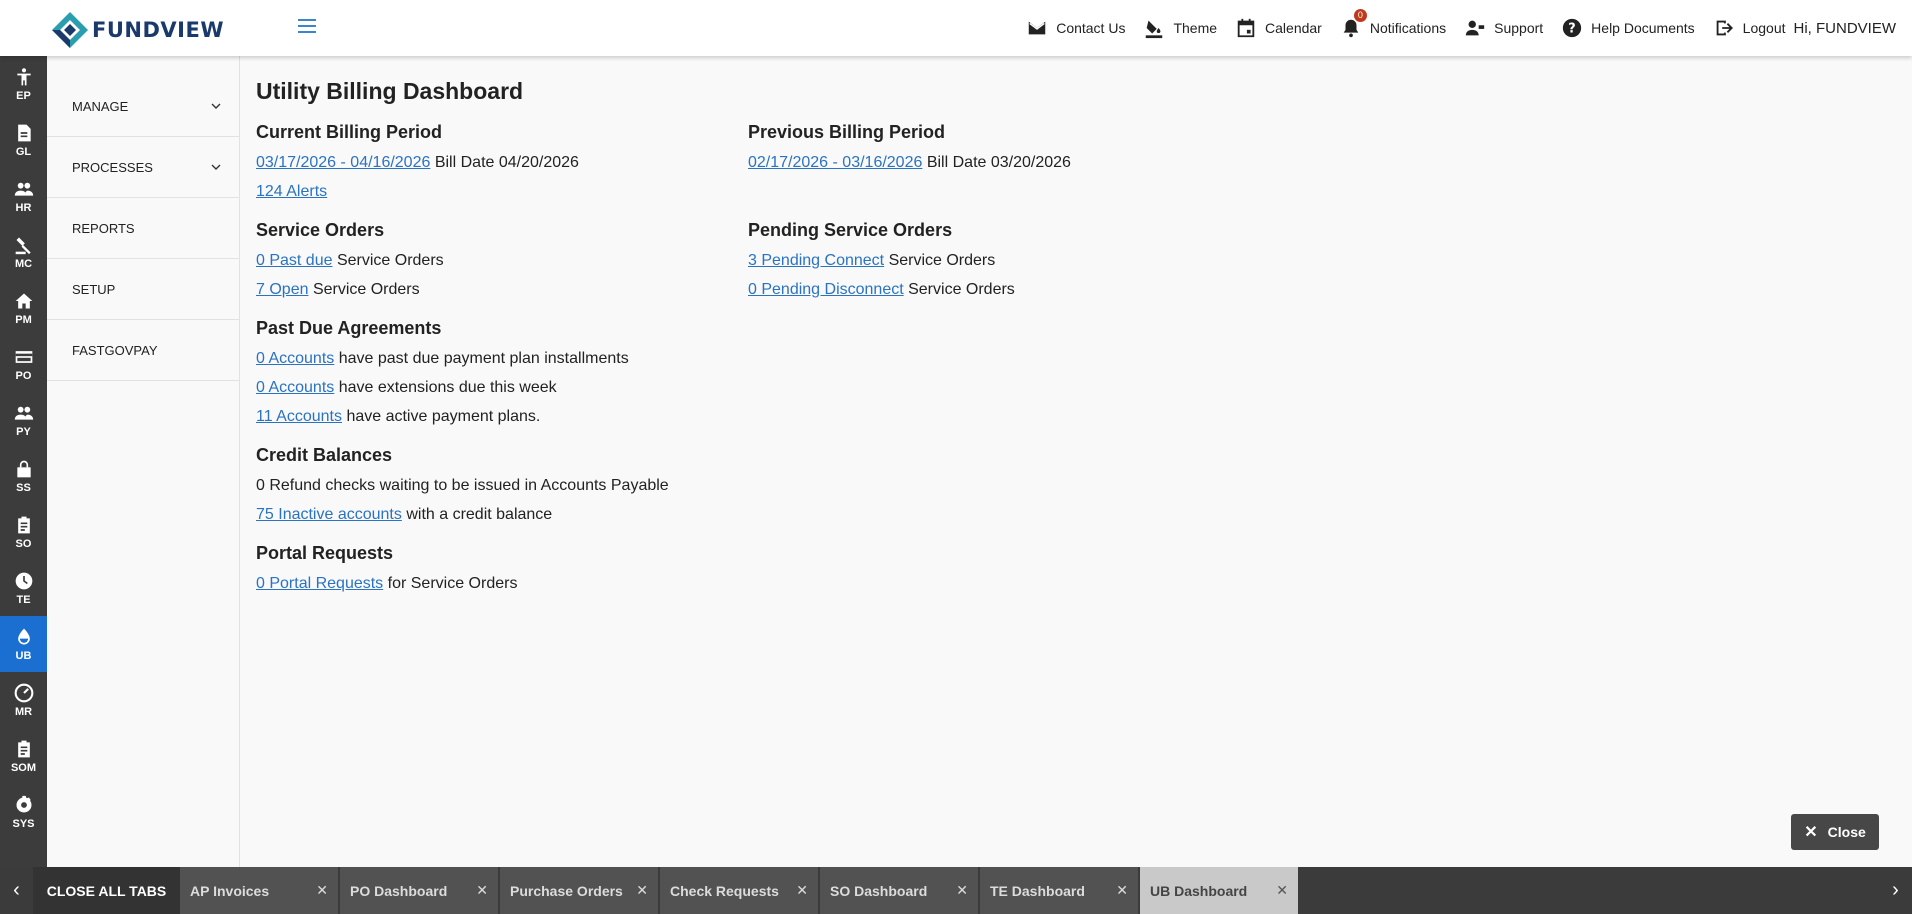 The image size is (1912, 914). I want to click on tab-ap-invoices: AP Invoices ✕, so click(260, 890).